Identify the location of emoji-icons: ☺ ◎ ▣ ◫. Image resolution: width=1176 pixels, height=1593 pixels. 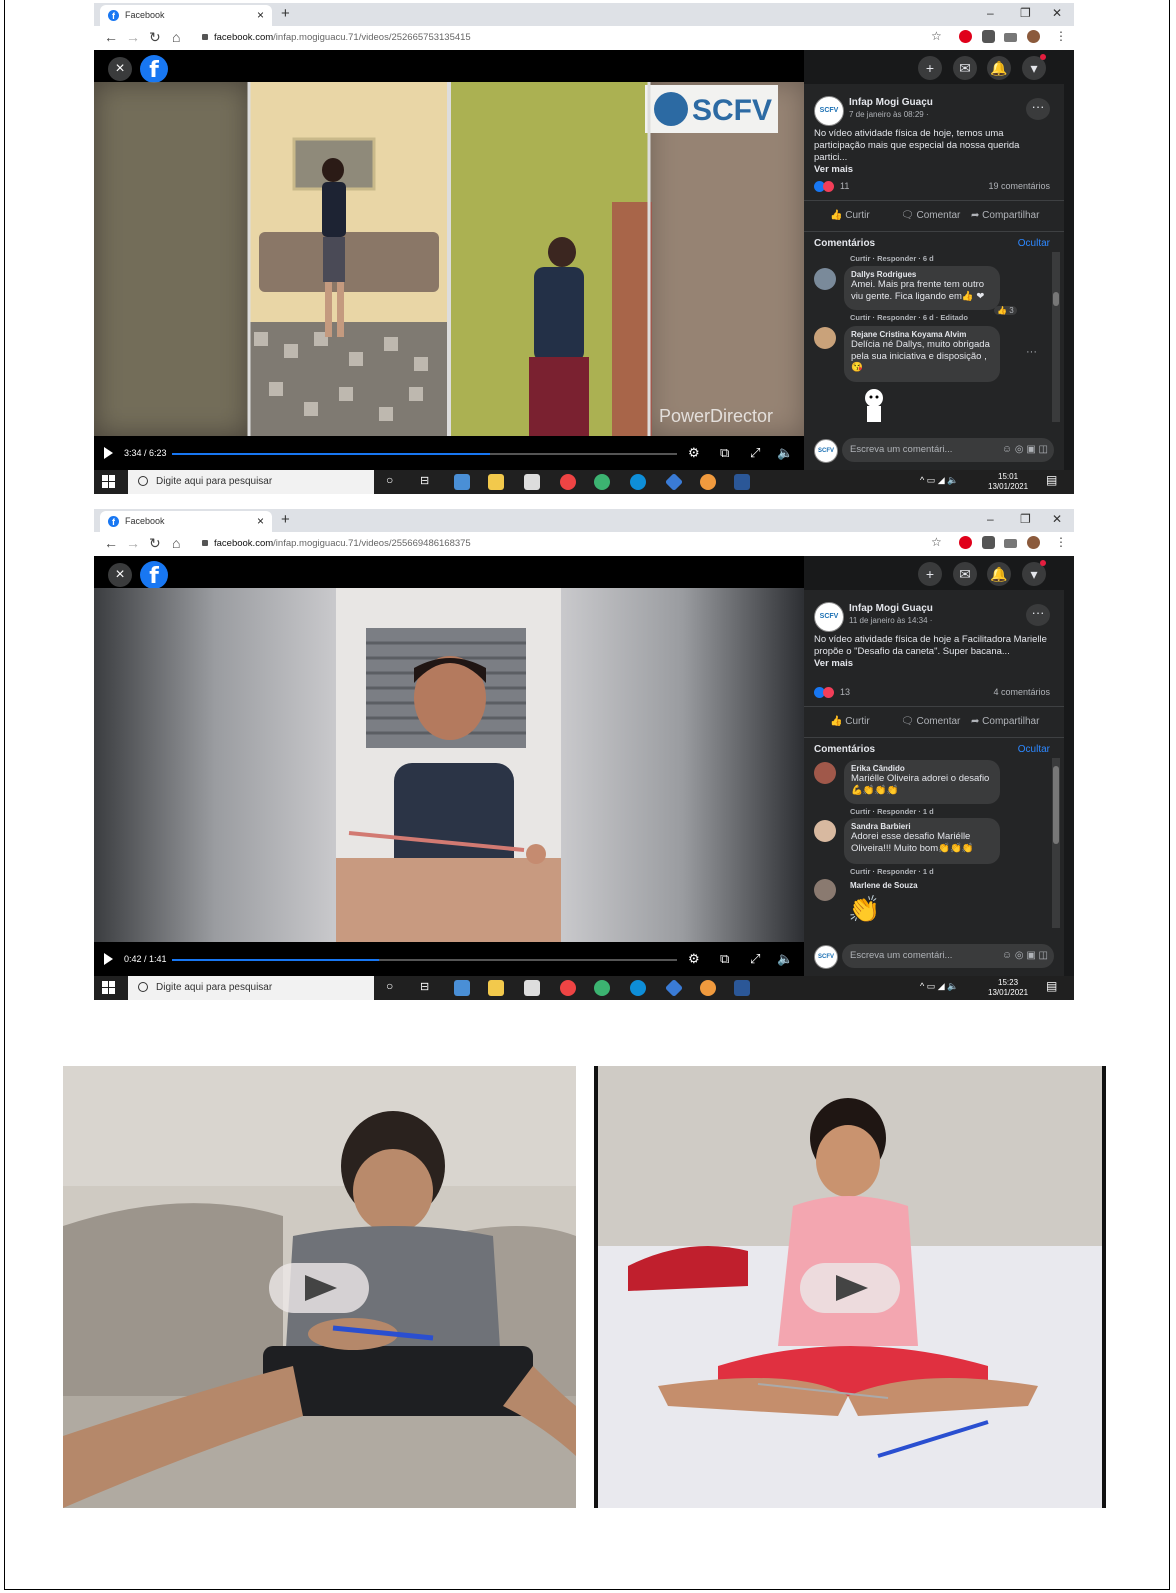
(1025, 450).